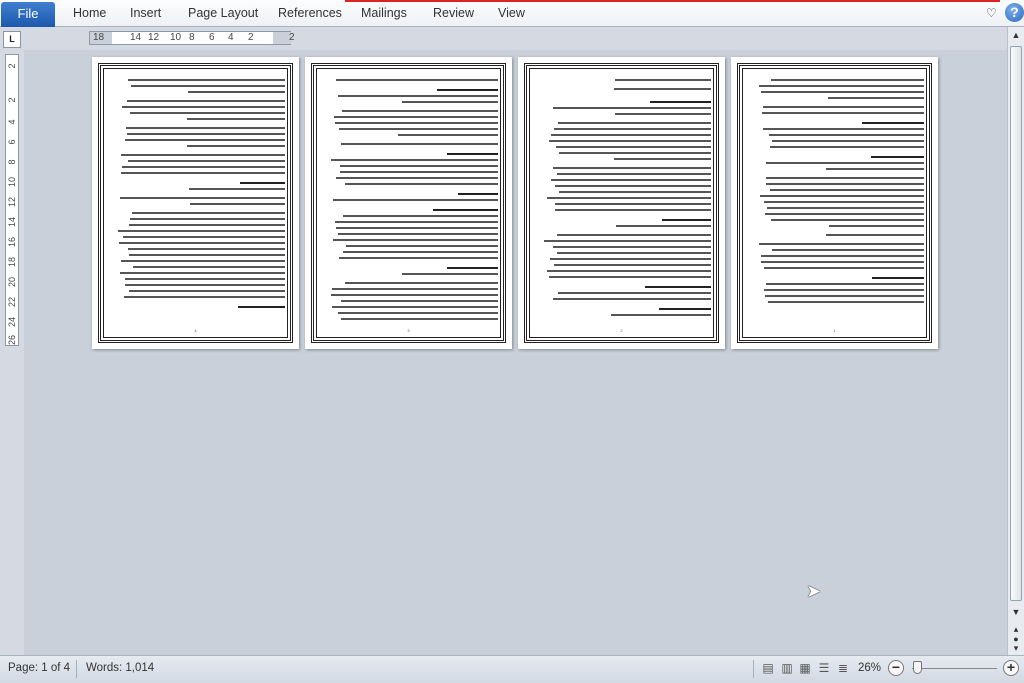 The height and width of the screenshot is (683, 1024). What do you see at coordinates (136, 37) in the screenshot?
I see `ruler-tick: 14` at bounding box center [136, 37].